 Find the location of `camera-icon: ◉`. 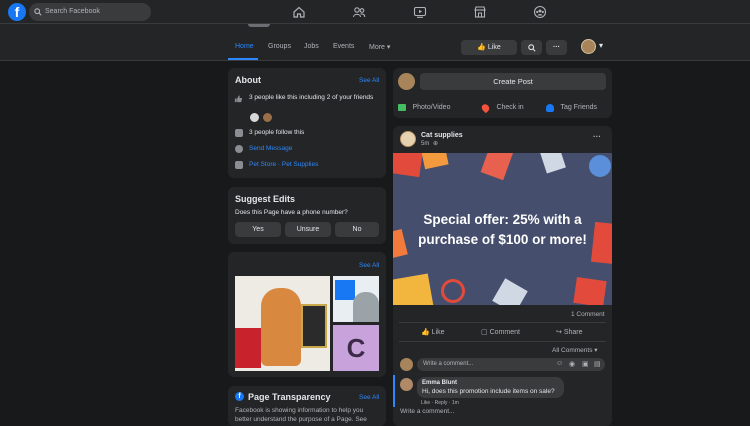

camera-icon: ◉ is located at coordinates (572, 364).